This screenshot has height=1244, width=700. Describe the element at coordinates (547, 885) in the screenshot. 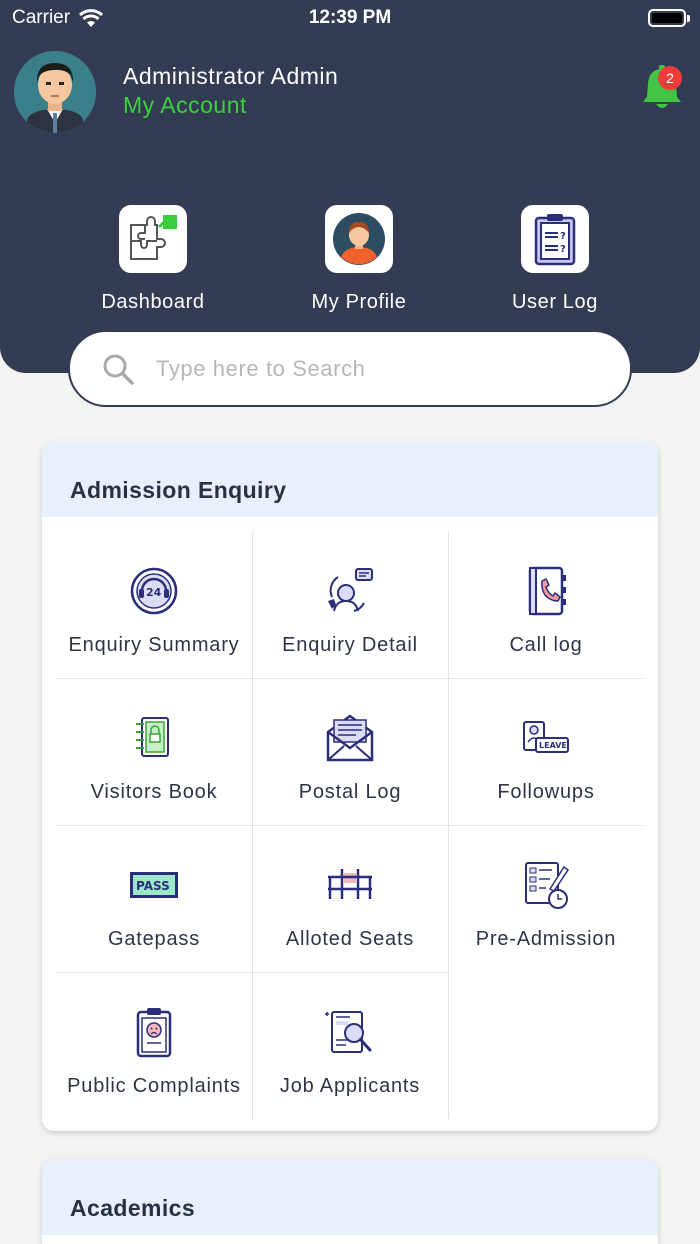

I see `form-clock-icon` at that location.